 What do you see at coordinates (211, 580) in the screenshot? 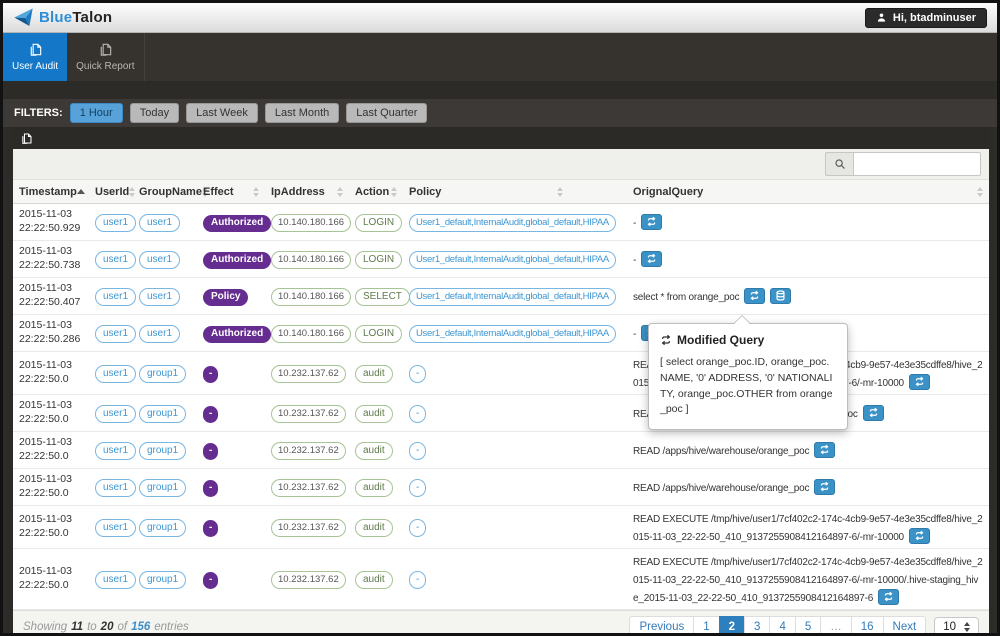
I see `effect-badge: -` at bounding box center [211, 580].